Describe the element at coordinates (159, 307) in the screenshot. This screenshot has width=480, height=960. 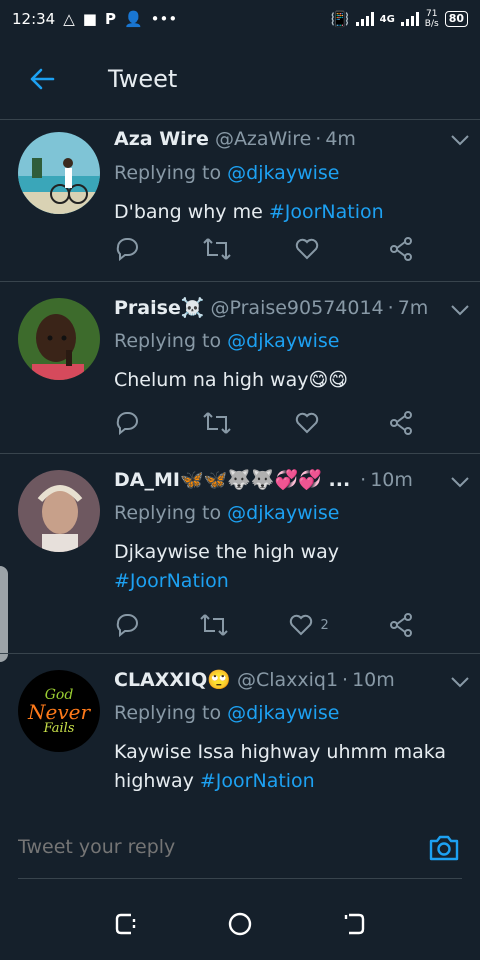
I see `display-name: Praise☠️` at that location.